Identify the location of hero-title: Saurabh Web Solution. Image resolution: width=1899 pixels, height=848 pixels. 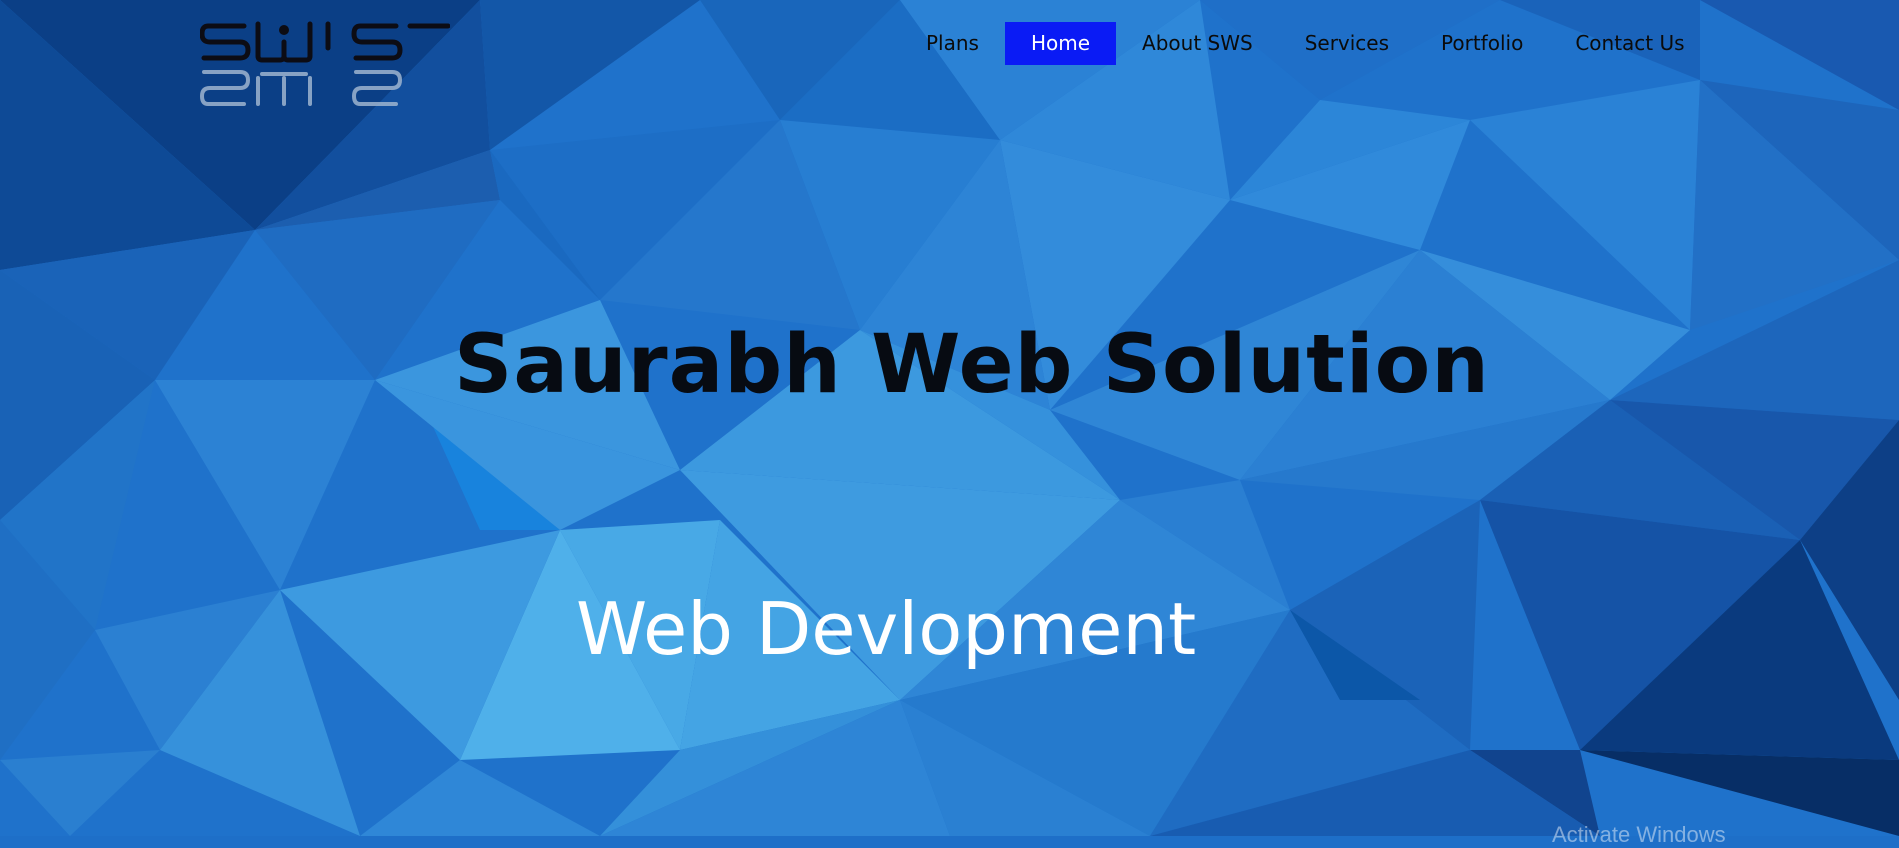
(972, 365).